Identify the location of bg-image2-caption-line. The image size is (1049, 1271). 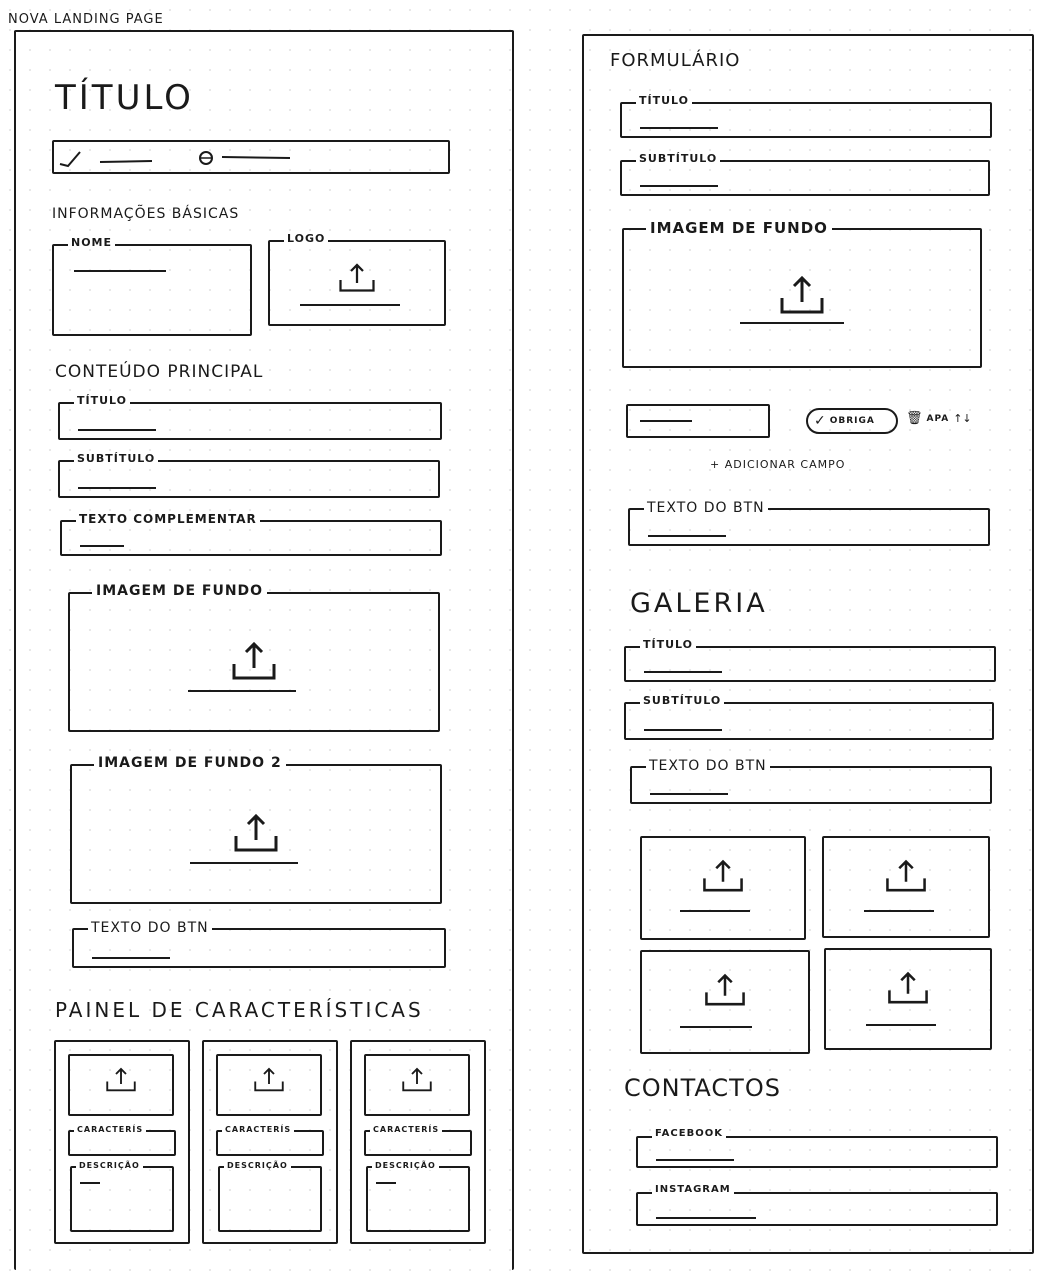
(244, 863).